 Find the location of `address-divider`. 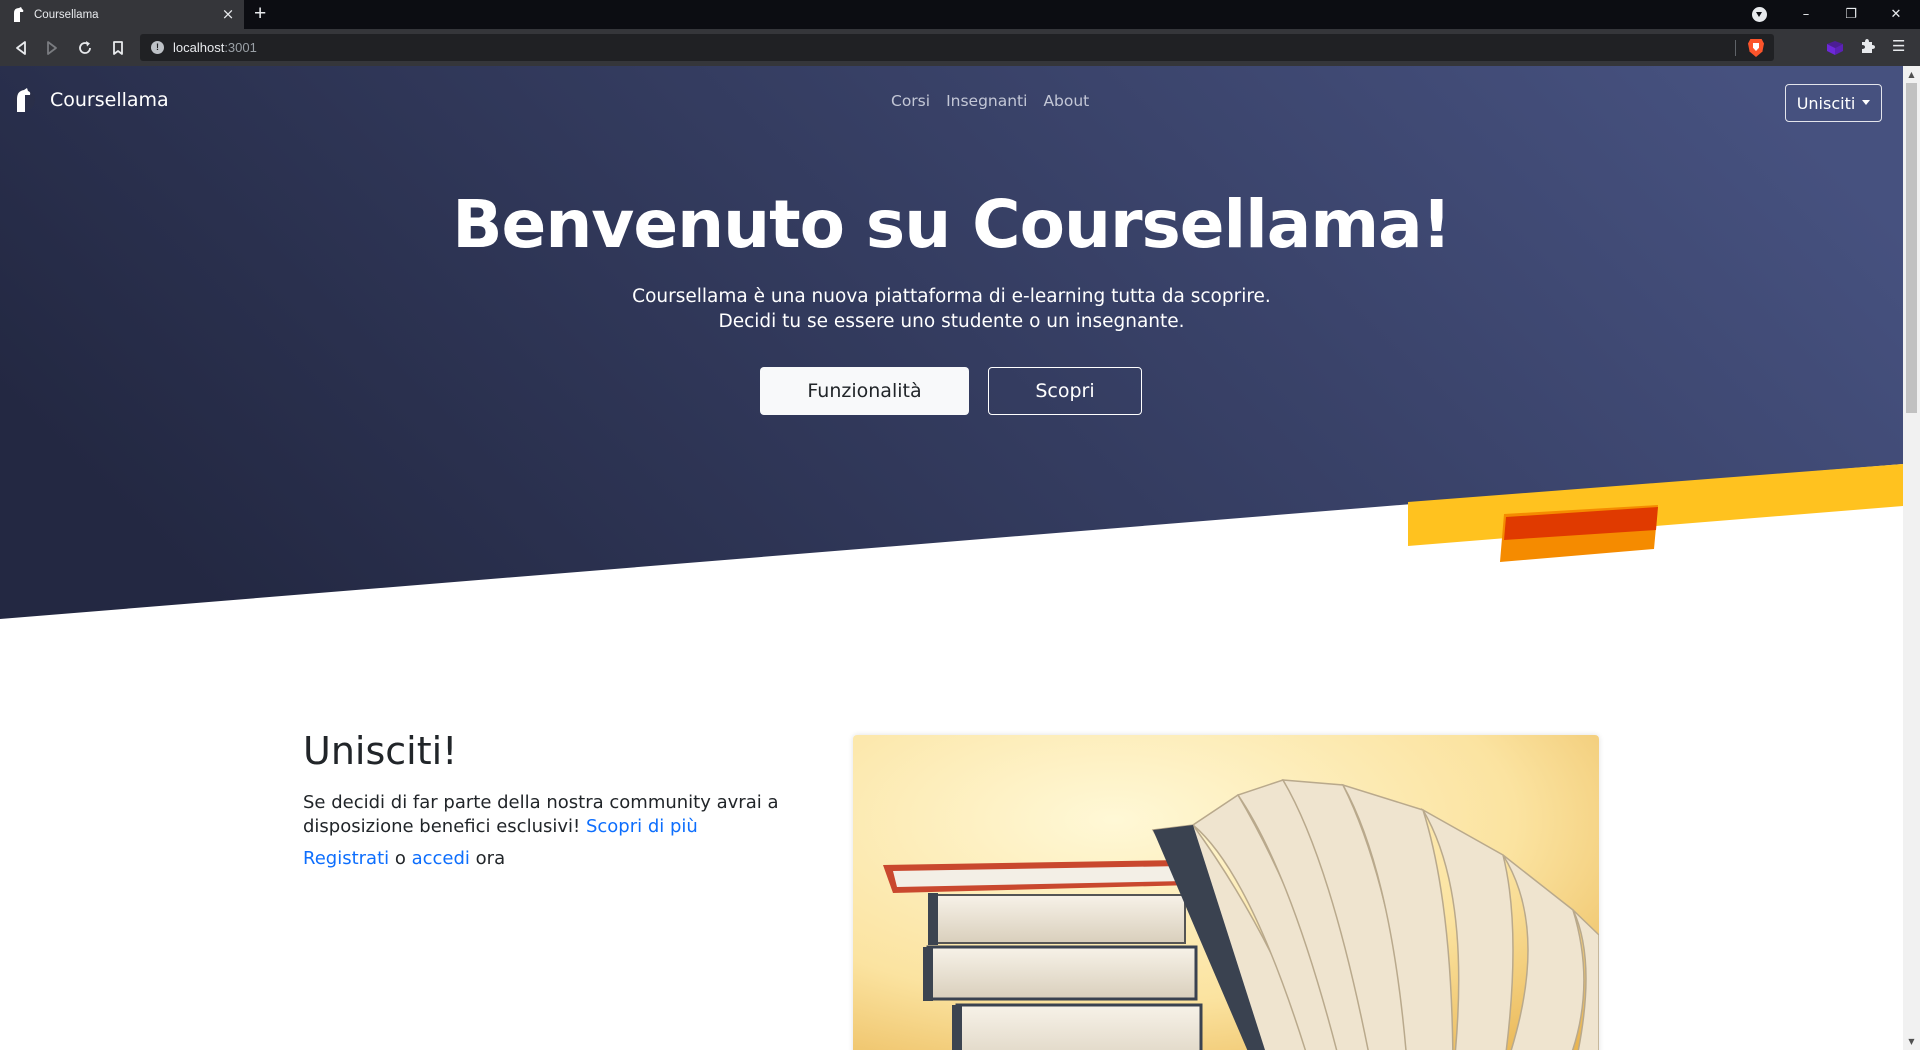

address-divider is located at coordinates (1735, 48).